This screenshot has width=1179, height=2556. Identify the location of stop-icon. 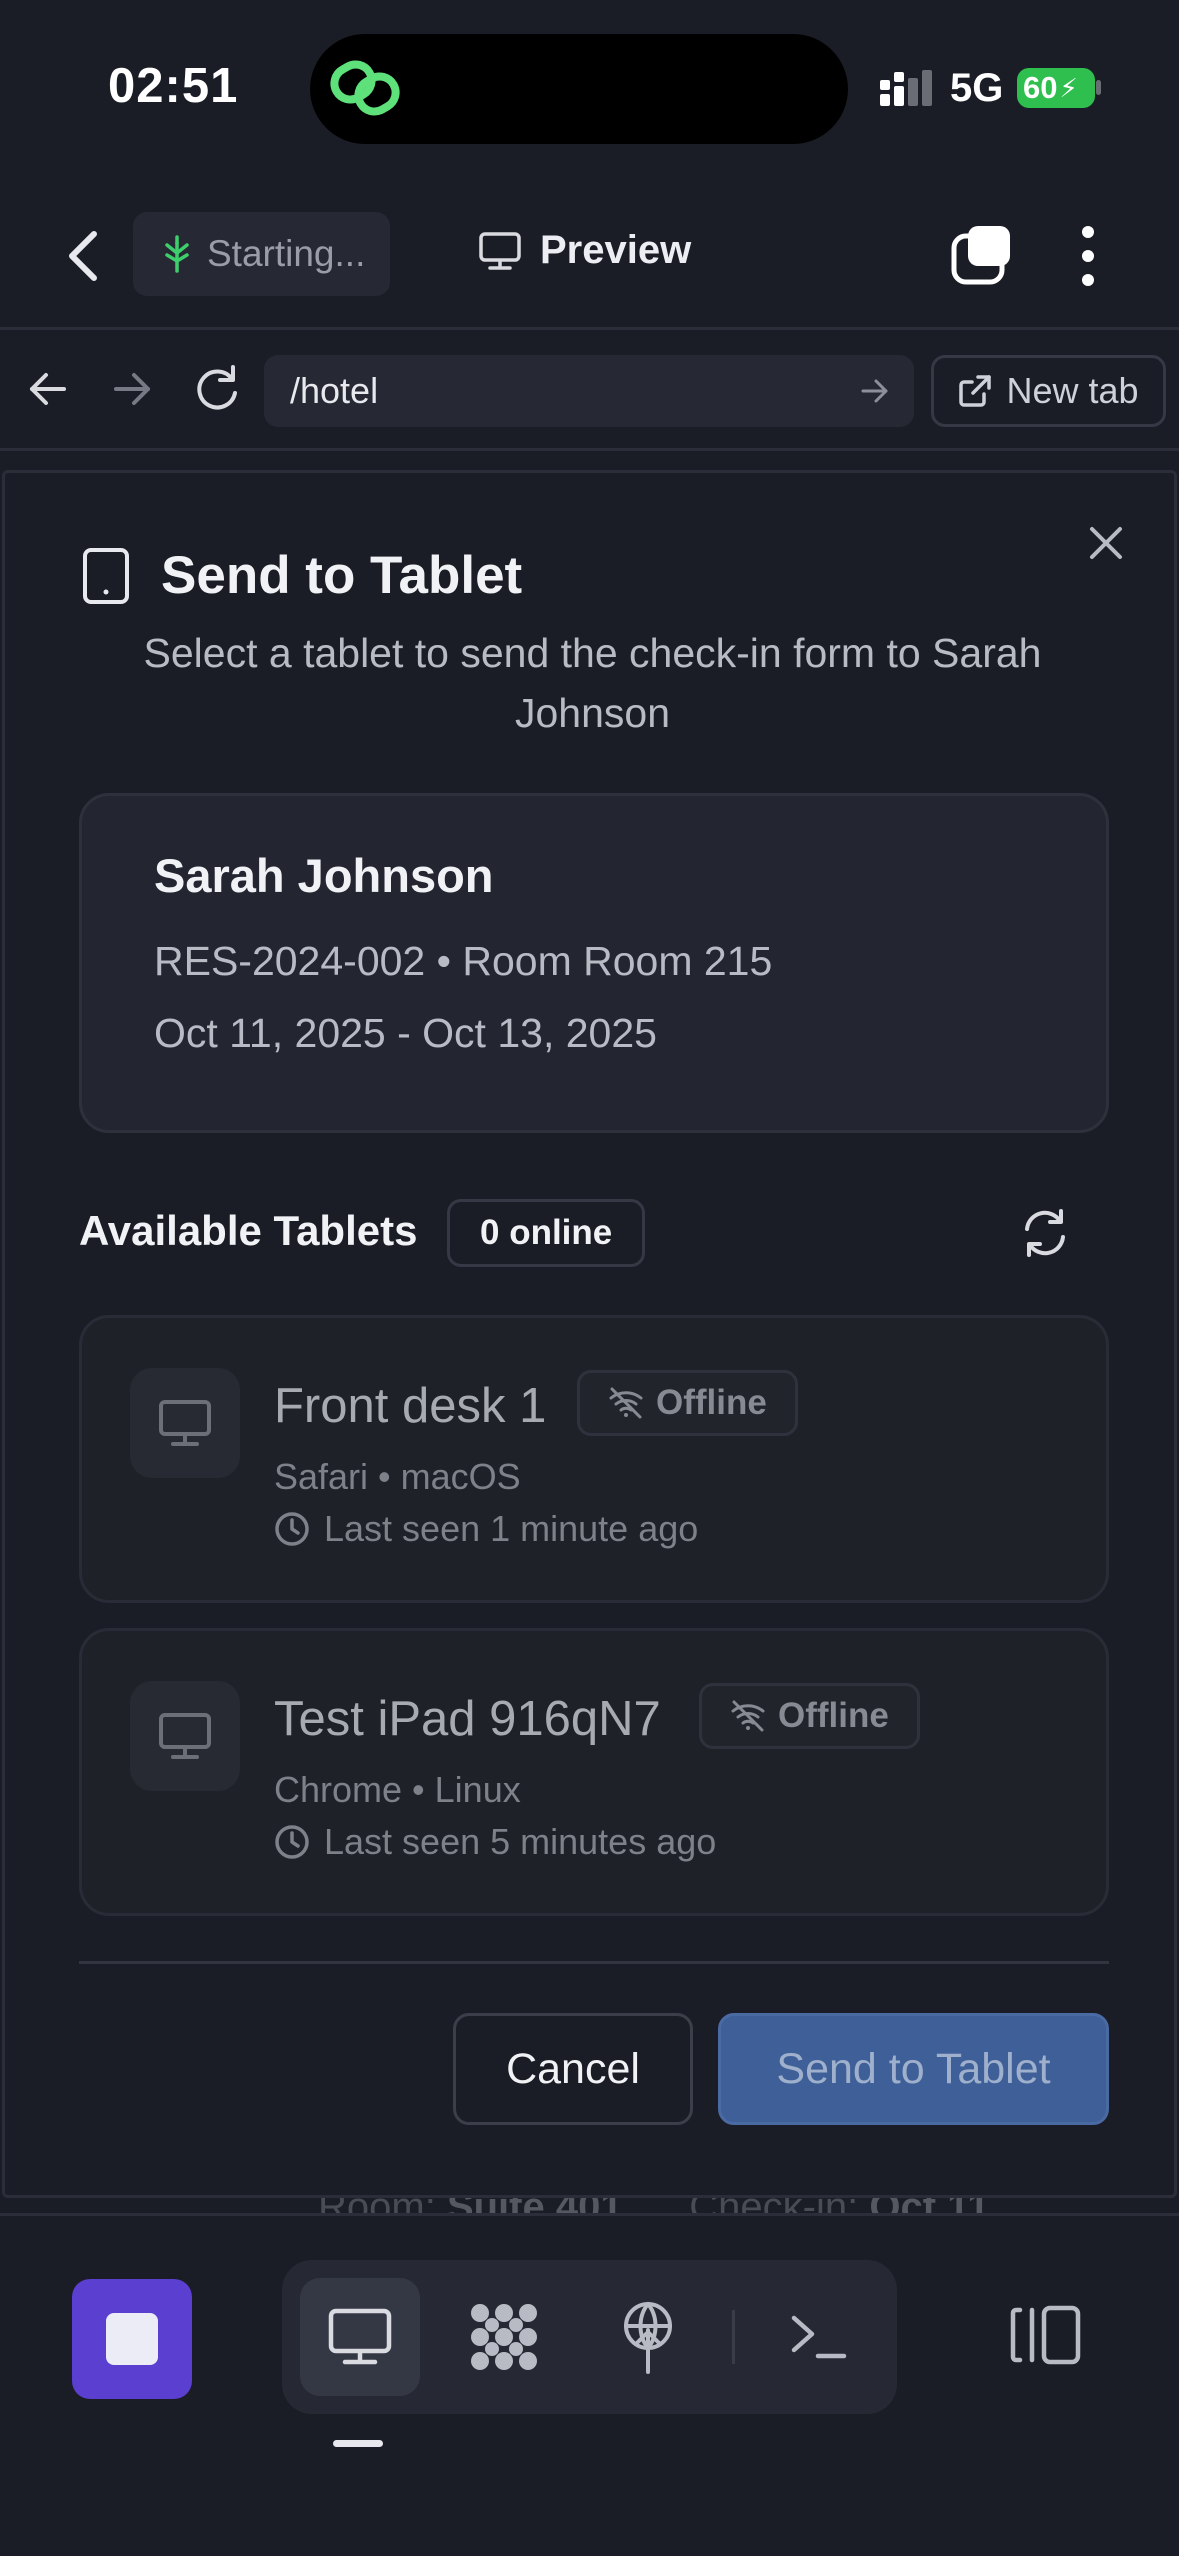
(132, 2339).